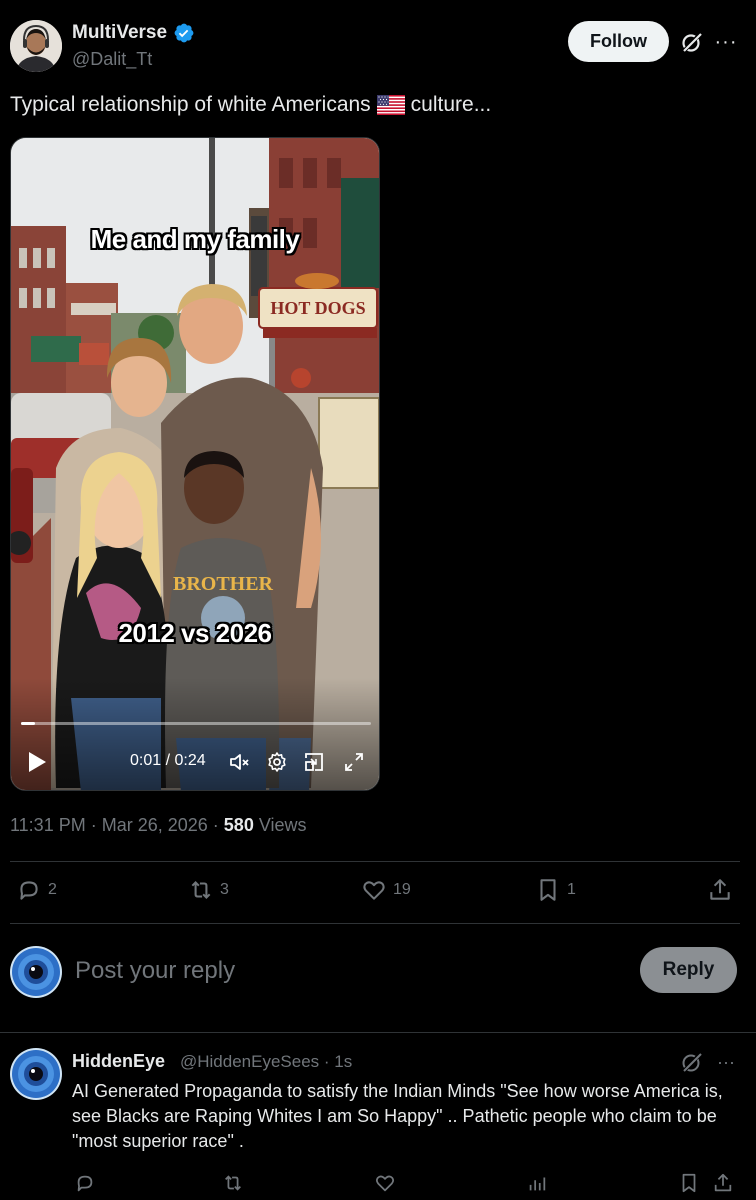 This screenshot has width=756, height=1200. Describe the element at coordinates (168, 760) in the screenshot. I see `video-time: 0:01 / 0:24` at that location.